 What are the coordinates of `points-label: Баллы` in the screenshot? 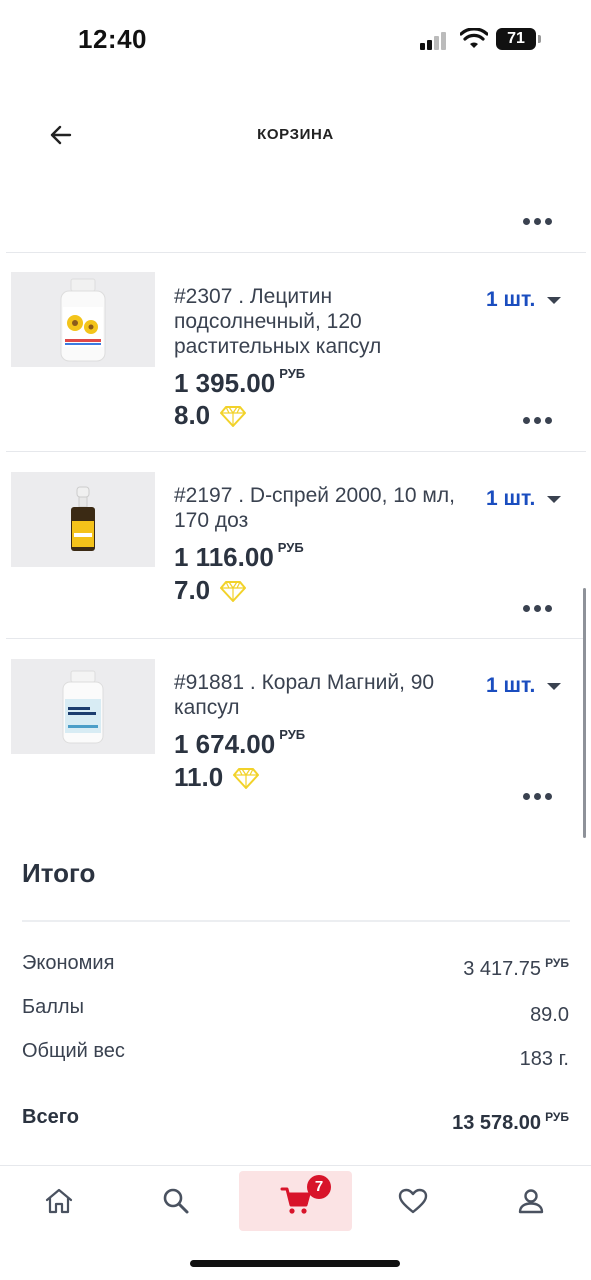 It's located at (53, 1007).